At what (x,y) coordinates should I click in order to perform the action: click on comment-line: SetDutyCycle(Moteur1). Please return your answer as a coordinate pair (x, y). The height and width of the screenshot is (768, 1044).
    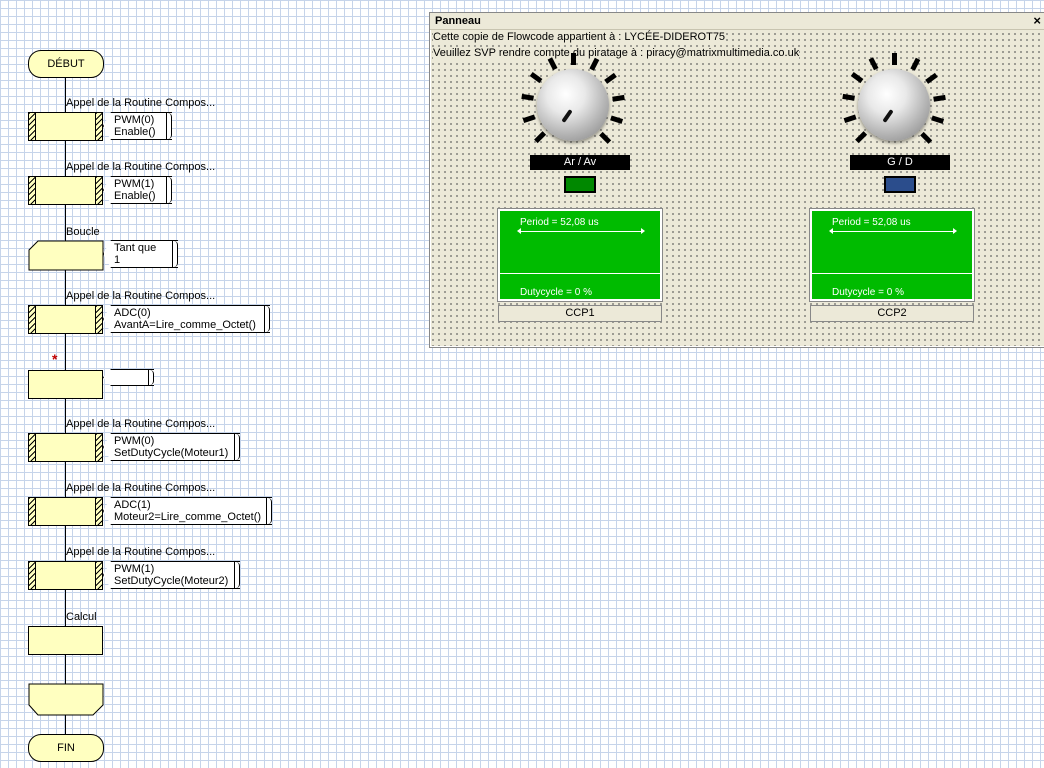
    Looking at the image, I should click on (171, 453).